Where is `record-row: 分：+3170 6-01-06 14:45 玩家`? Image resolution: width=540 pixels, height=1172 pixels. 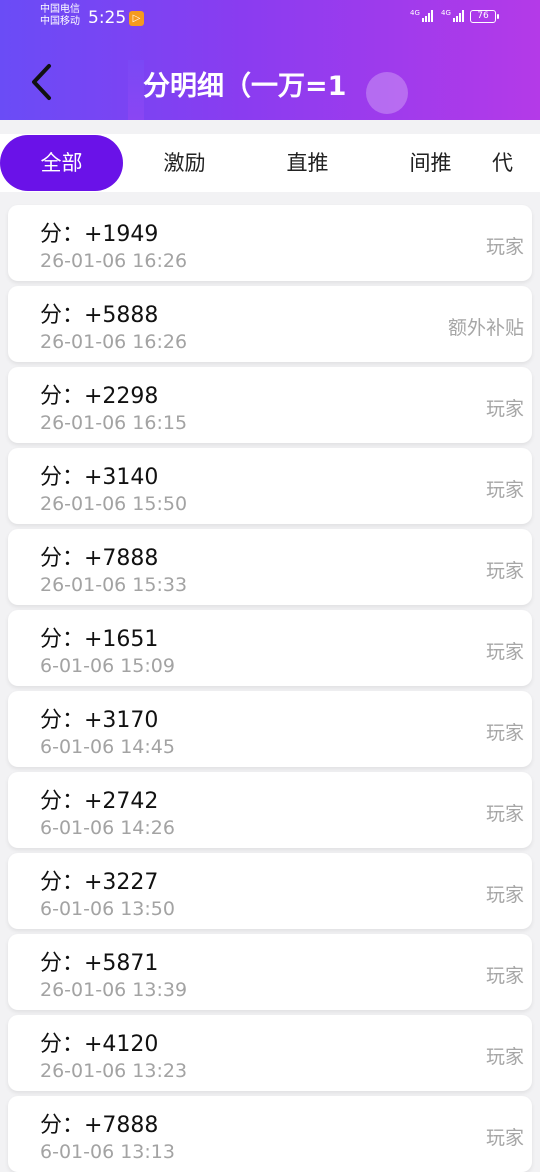 record-row: 分：+3170 6-01-06 14:45 玩家 is located at coordinates (270, 729).